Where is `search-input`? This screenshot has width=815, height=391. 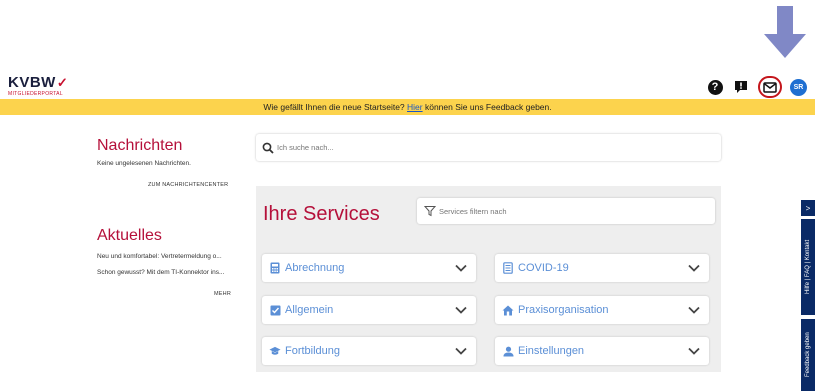
search-input is located at coordinates (477, 147).